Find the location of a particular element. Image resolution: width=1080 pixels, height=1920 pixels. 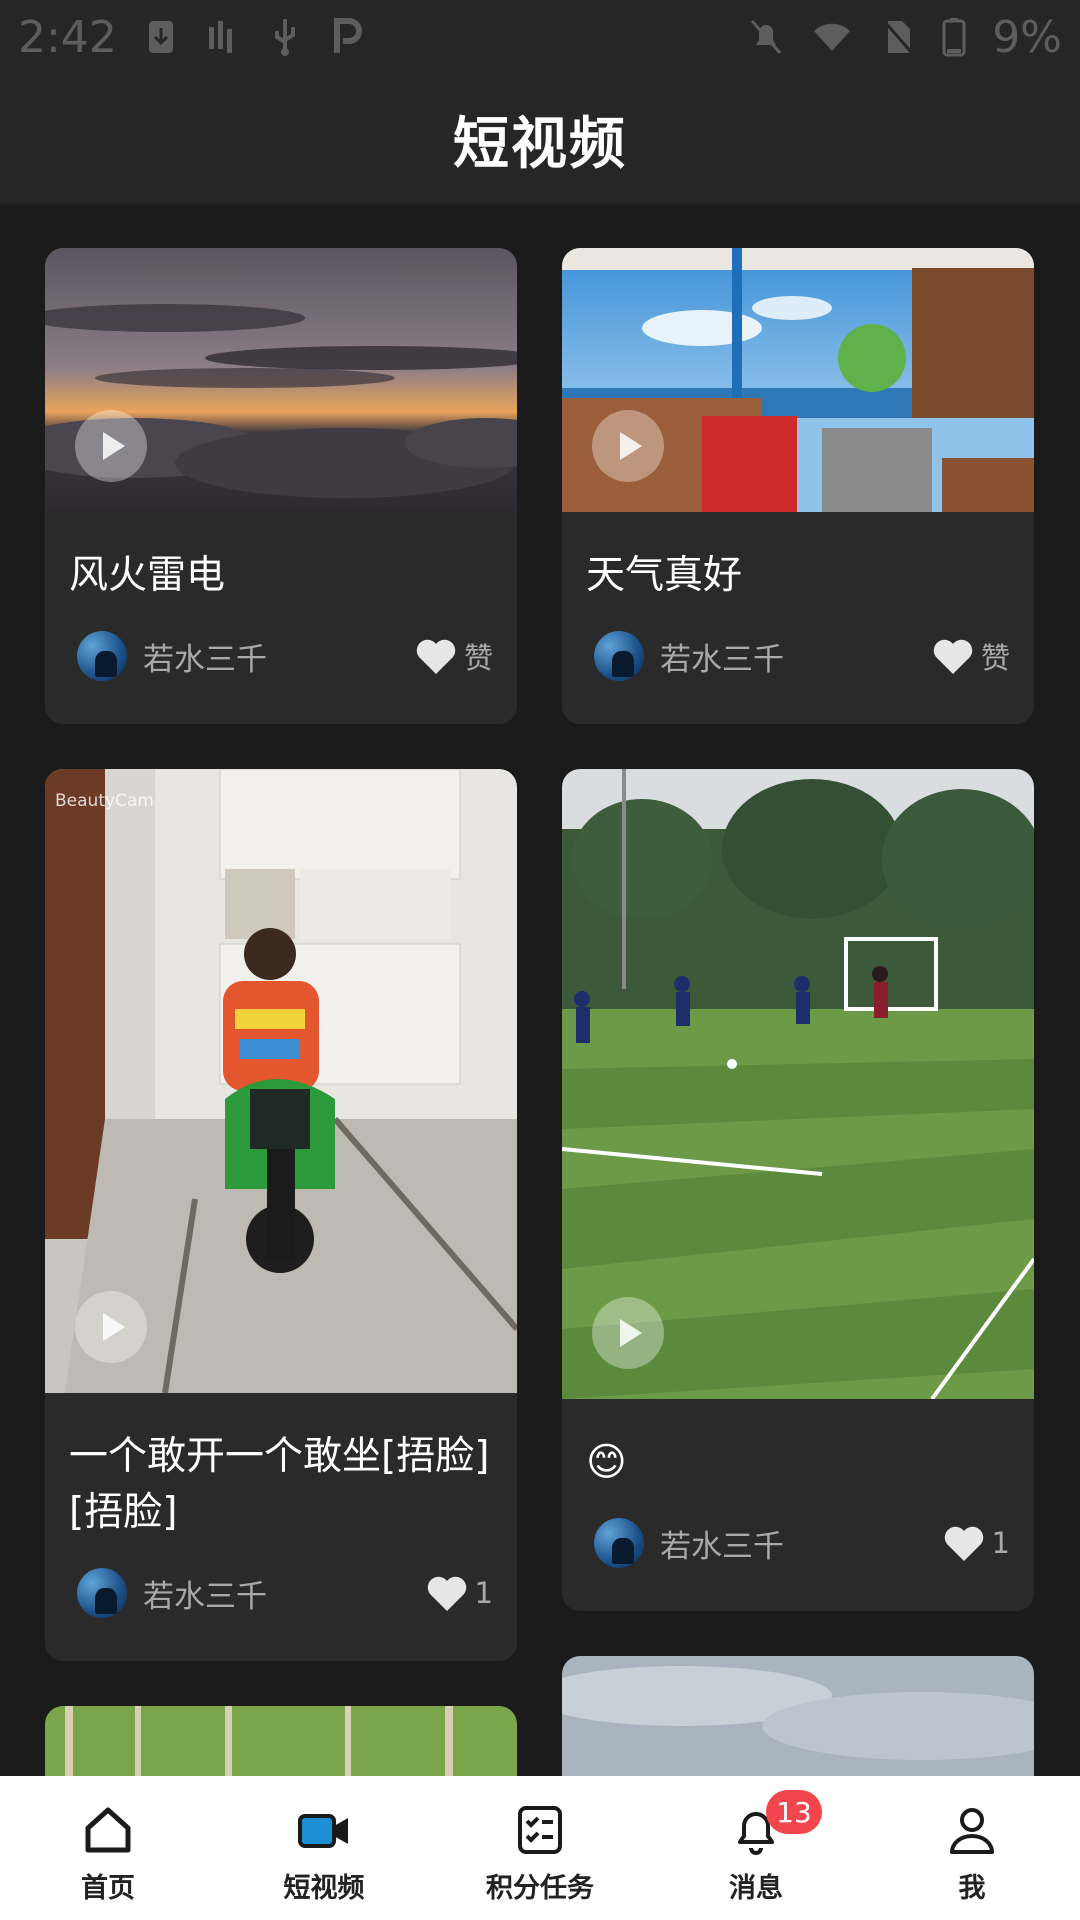

app-header: 短视频 is located at coordinates (540, 139).